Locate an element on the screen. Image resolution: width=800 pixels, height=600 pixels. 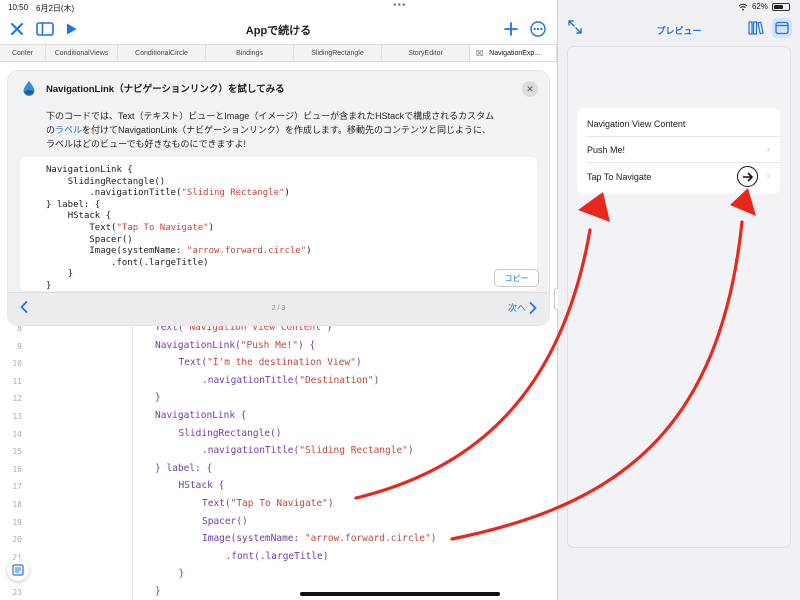
row-label: Tap To Navigate is located at coordinates (619, 176).